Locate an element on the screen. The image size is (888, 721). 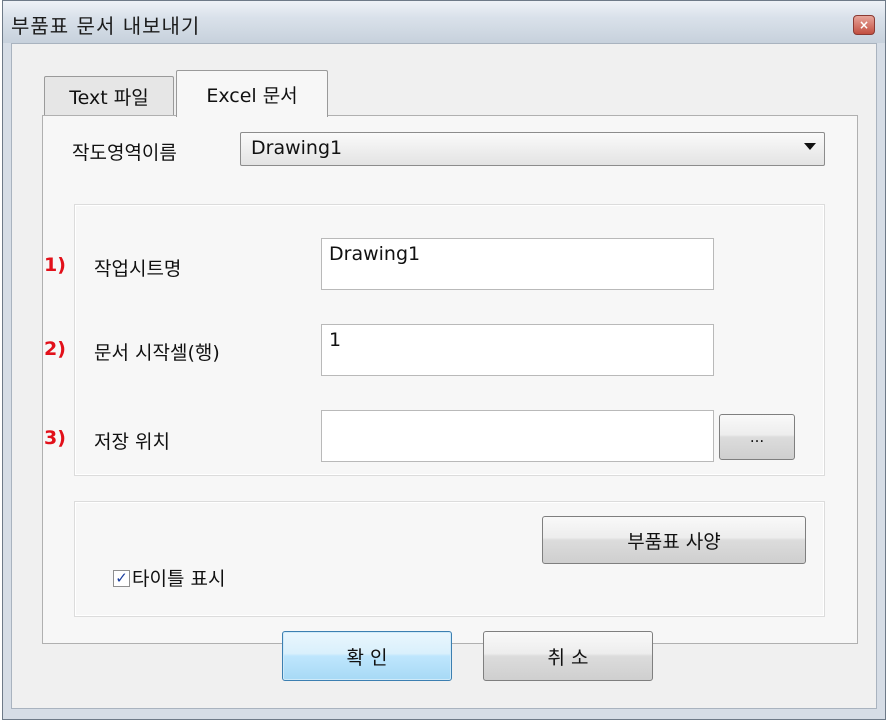
spec-button-label: 부품표 사양 is located at coordinates (674, 541).